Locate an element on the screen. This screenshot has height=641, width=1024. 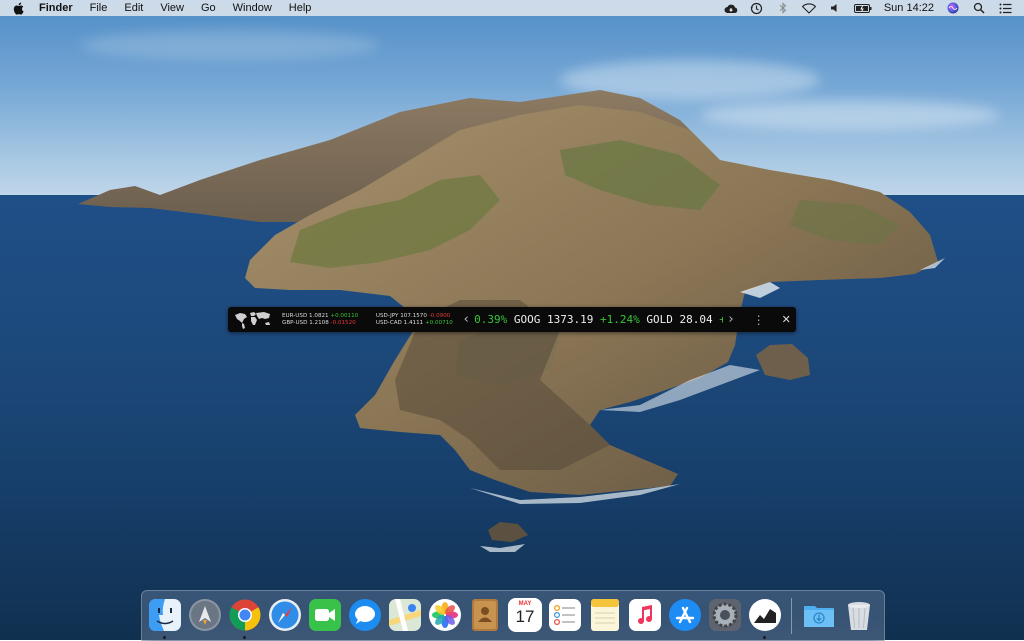
music-icon is located at coordinates (645, 615).